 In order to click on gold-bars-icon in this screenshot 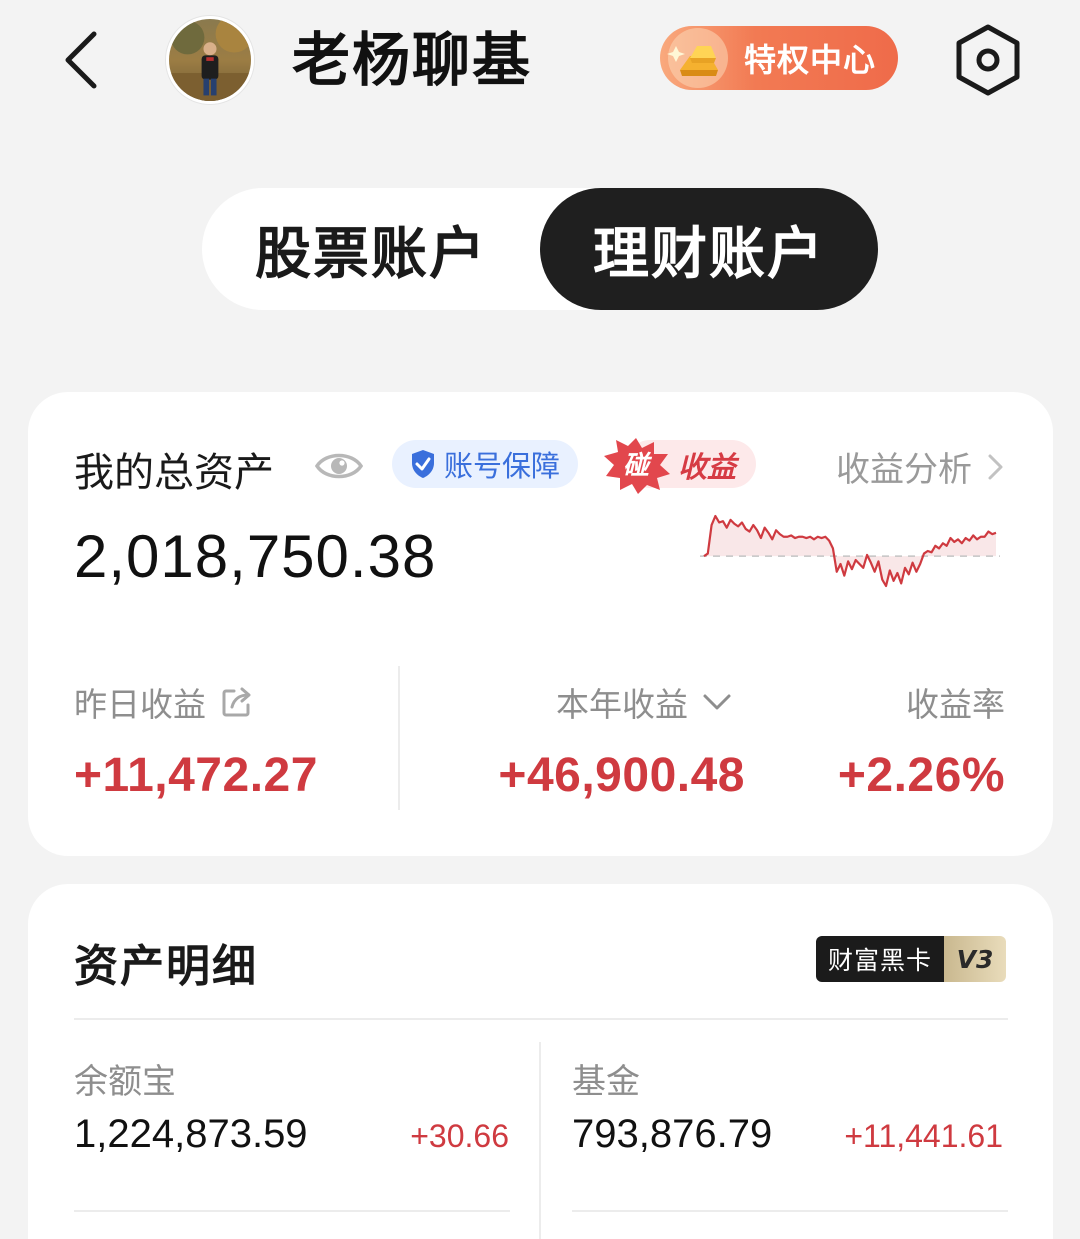, I will do `click(697, 58)`.